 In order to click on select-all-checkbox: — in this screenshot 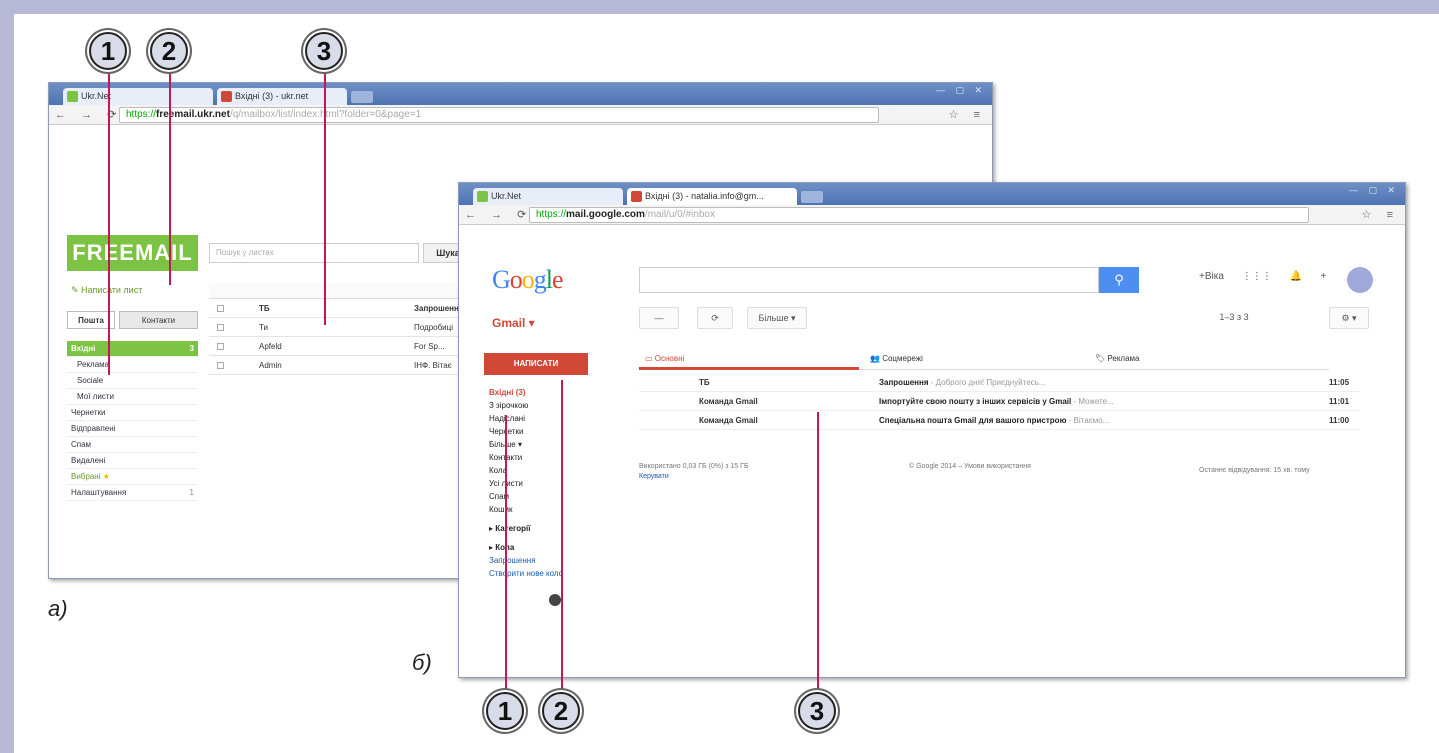, I will do `click(659, 318)`.